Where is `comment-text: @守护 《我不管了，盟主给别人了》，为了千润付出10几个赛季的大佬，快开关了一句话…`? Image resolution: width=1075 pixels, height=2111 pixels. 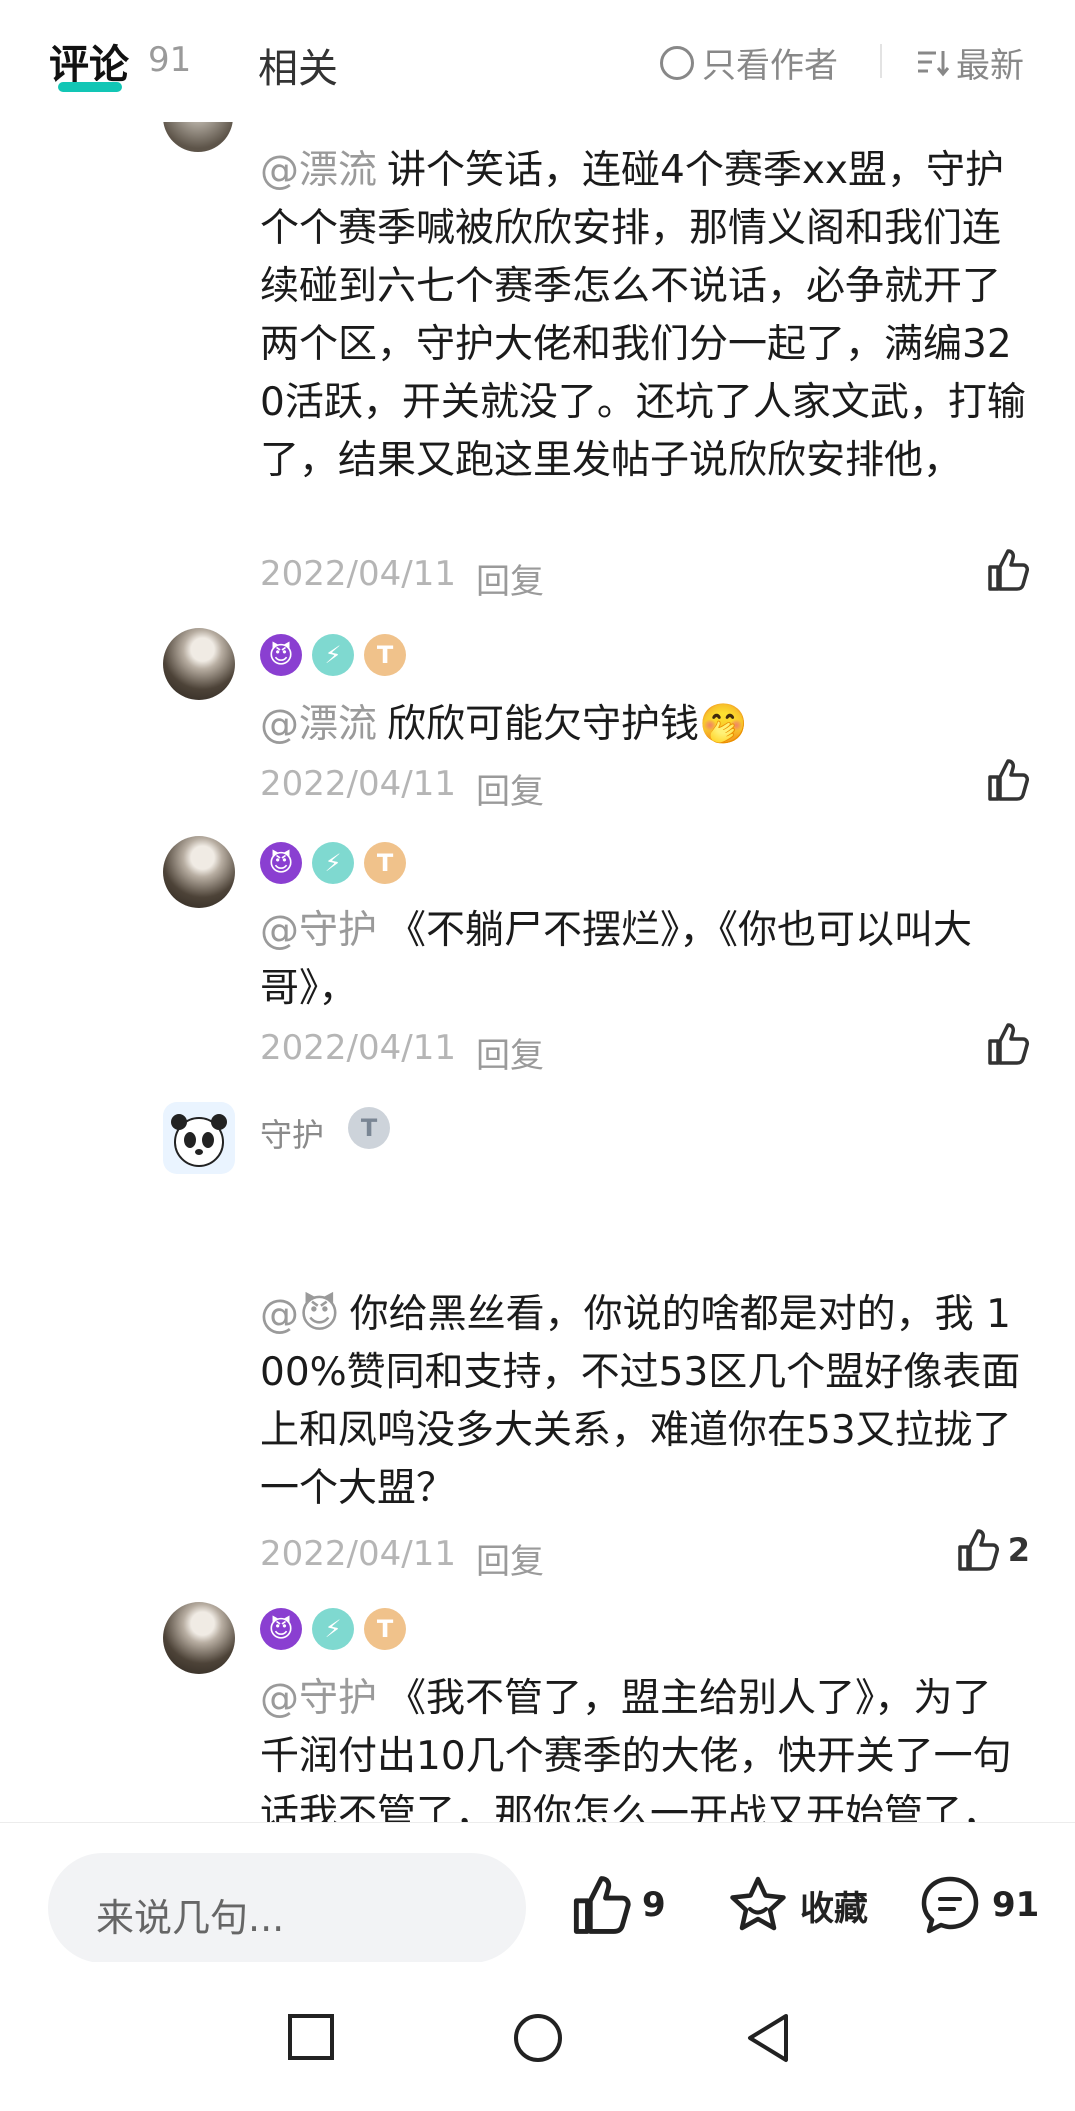
comment-text: @守护 《我不管了，盟主给别人了》，为了千润付出10几个赛季的大佬，快开关了一句话… is located at coordinates (636, 1749).